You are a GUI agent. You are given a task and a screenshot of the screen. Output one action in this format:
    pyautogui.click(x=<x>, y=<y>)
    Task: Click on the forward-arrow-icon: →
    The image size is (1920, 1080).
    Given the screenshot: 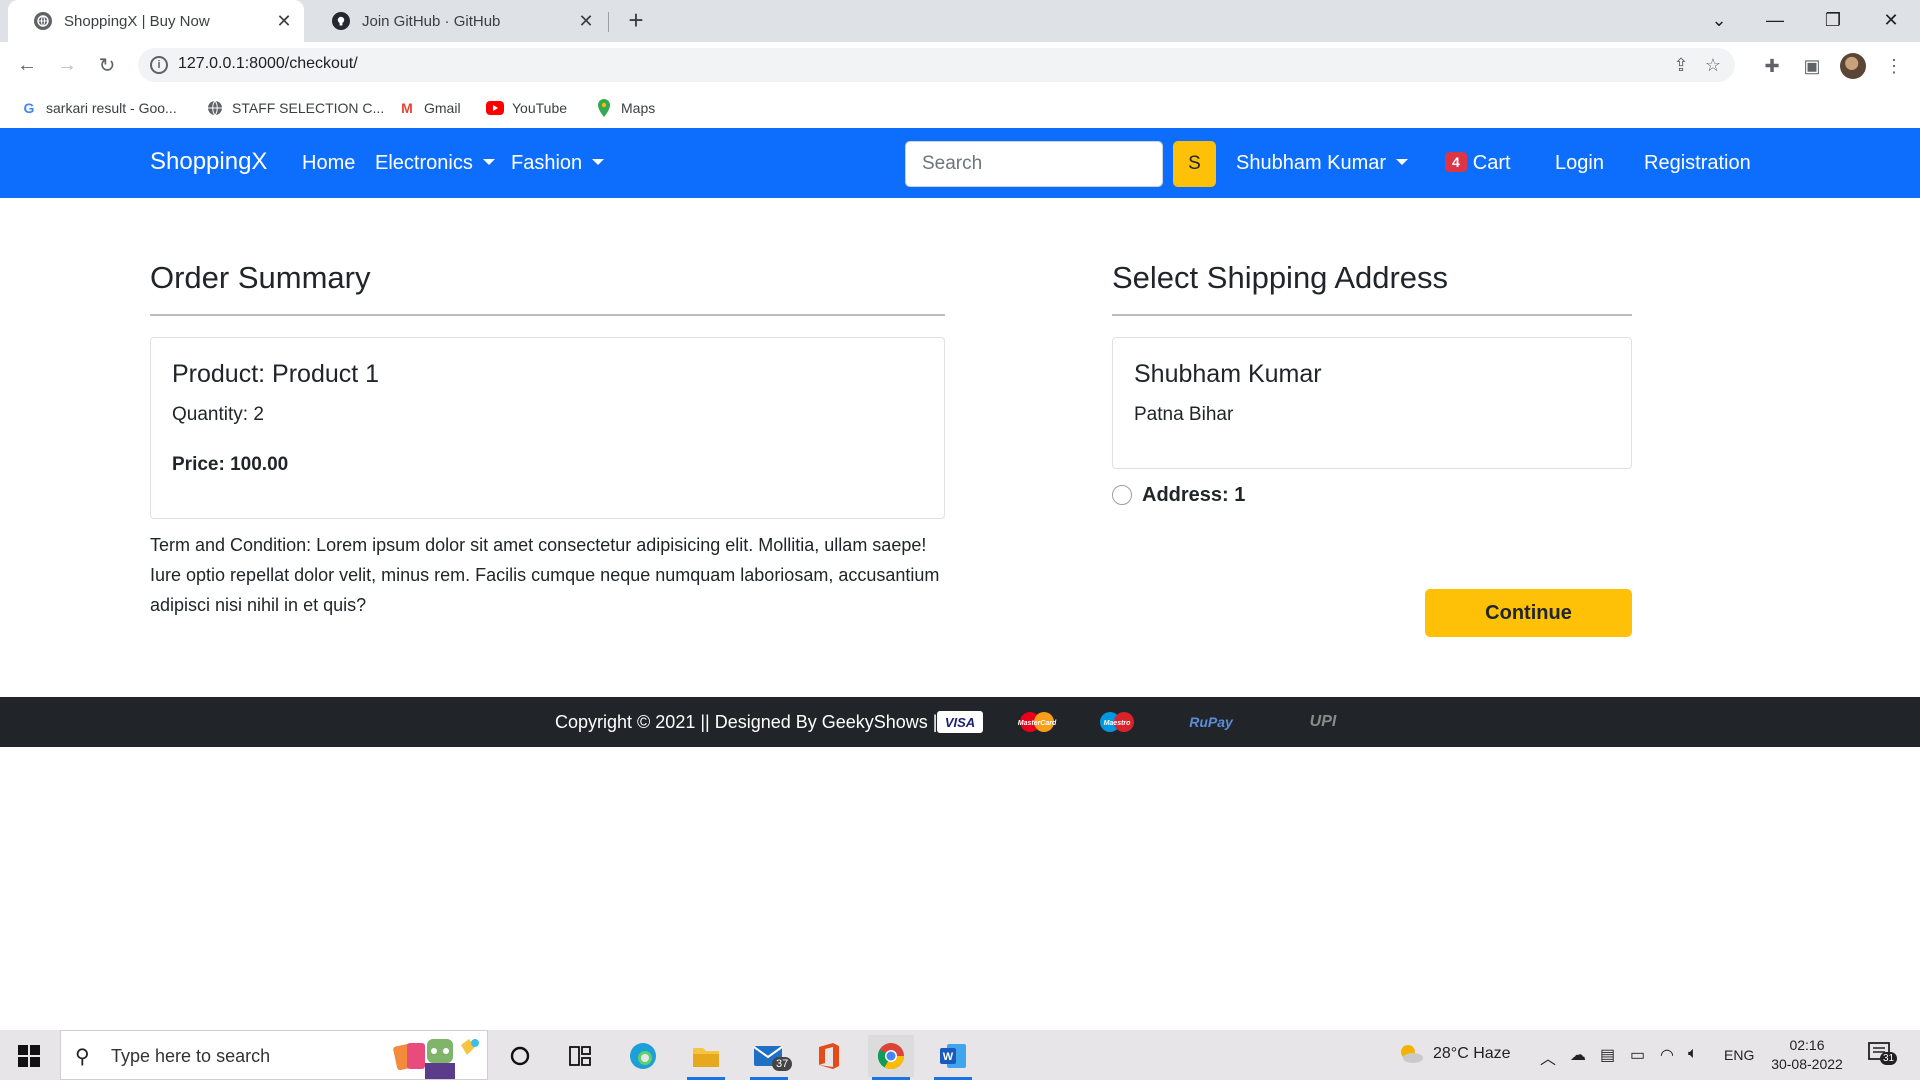 What is the action you would take?
    pyautogui.click(x=67, y=65)
    